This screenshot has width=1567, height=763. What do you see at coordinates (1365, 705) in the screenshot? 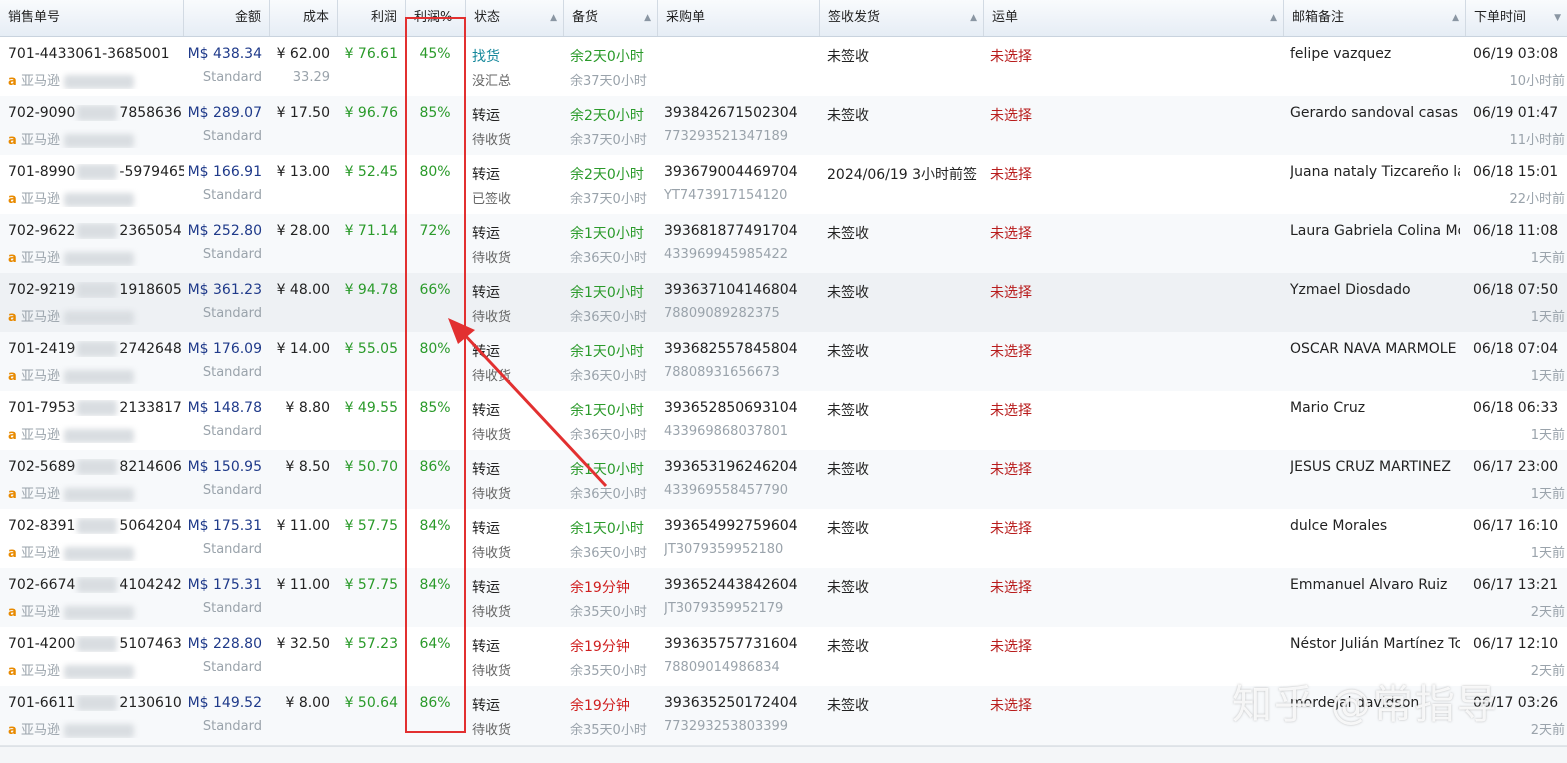
I see `watermark: 知乎 @常指导` at bounding box center [1365, 705].